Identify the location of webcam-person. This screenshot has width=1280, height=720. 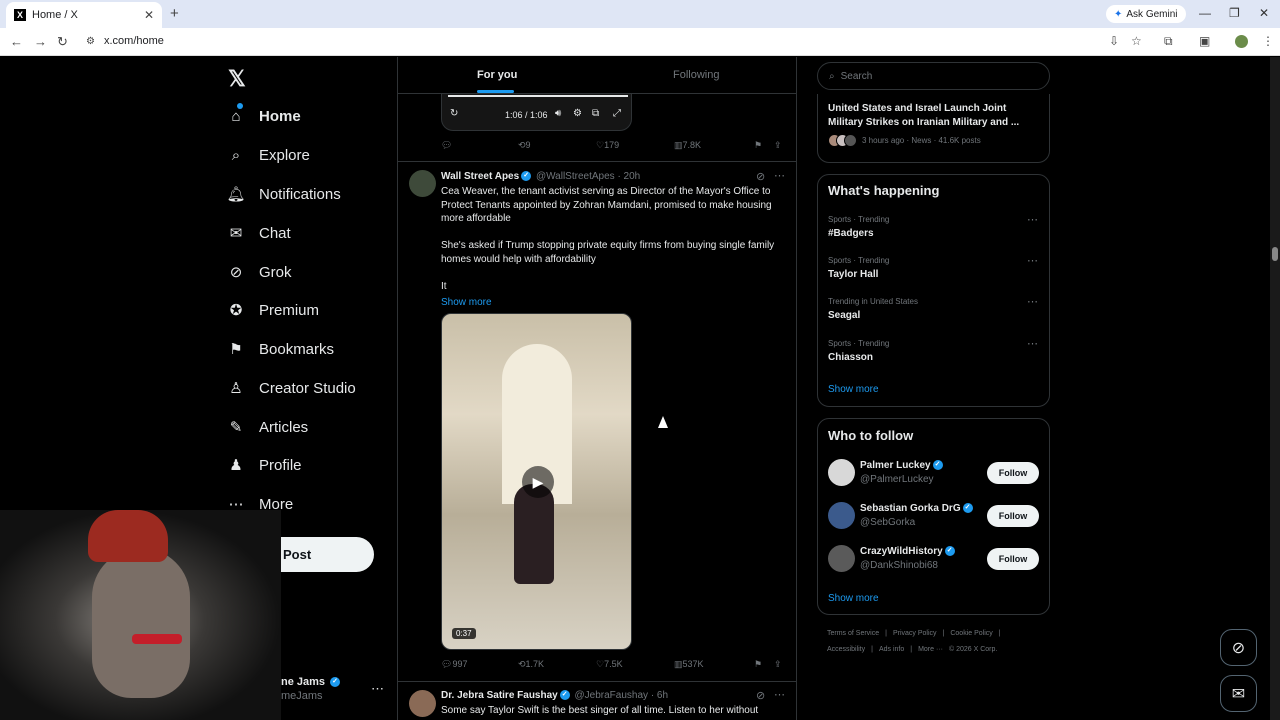
(141, 623).